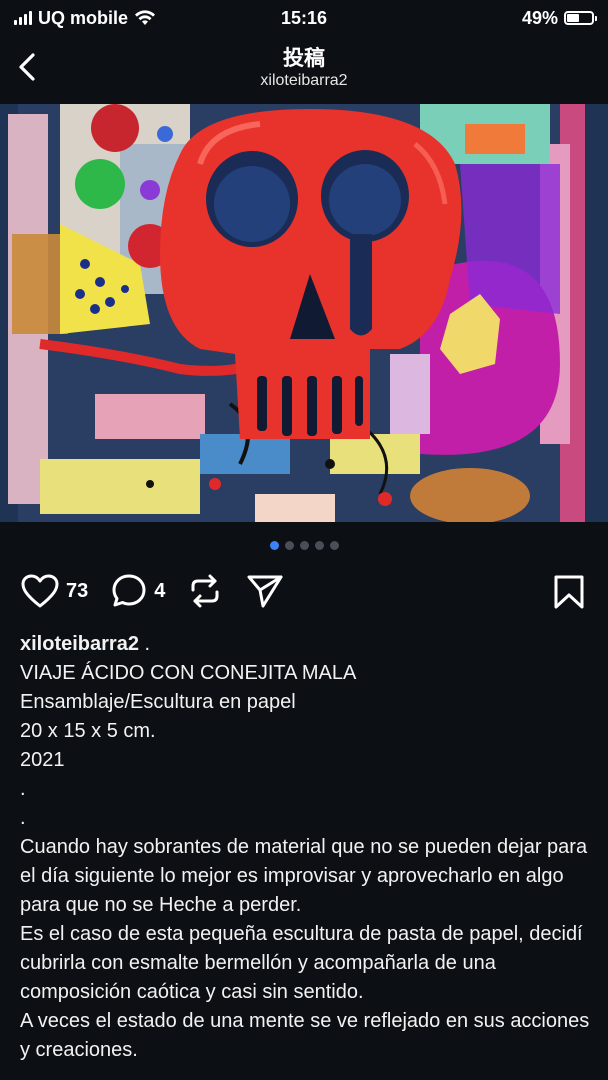 The width and height of the screenshot is (608, 1080). I want to click on status-bar: UQ mobile 15:16 49%, so click(304, 18).